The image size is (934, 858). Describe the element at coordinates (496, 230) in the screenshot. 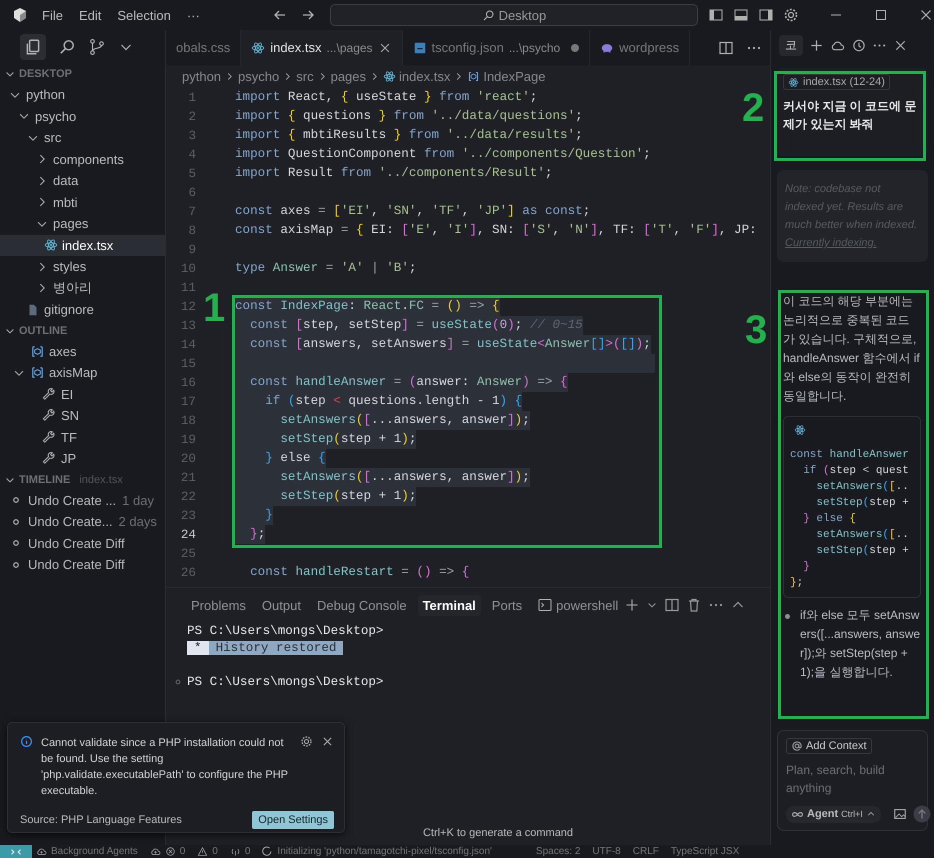

I see `code-line: const axisMap = { EI: ['E', 'I'], SN: ['S', 'N'], TF: ['T', 'F'], JP:` at that location.